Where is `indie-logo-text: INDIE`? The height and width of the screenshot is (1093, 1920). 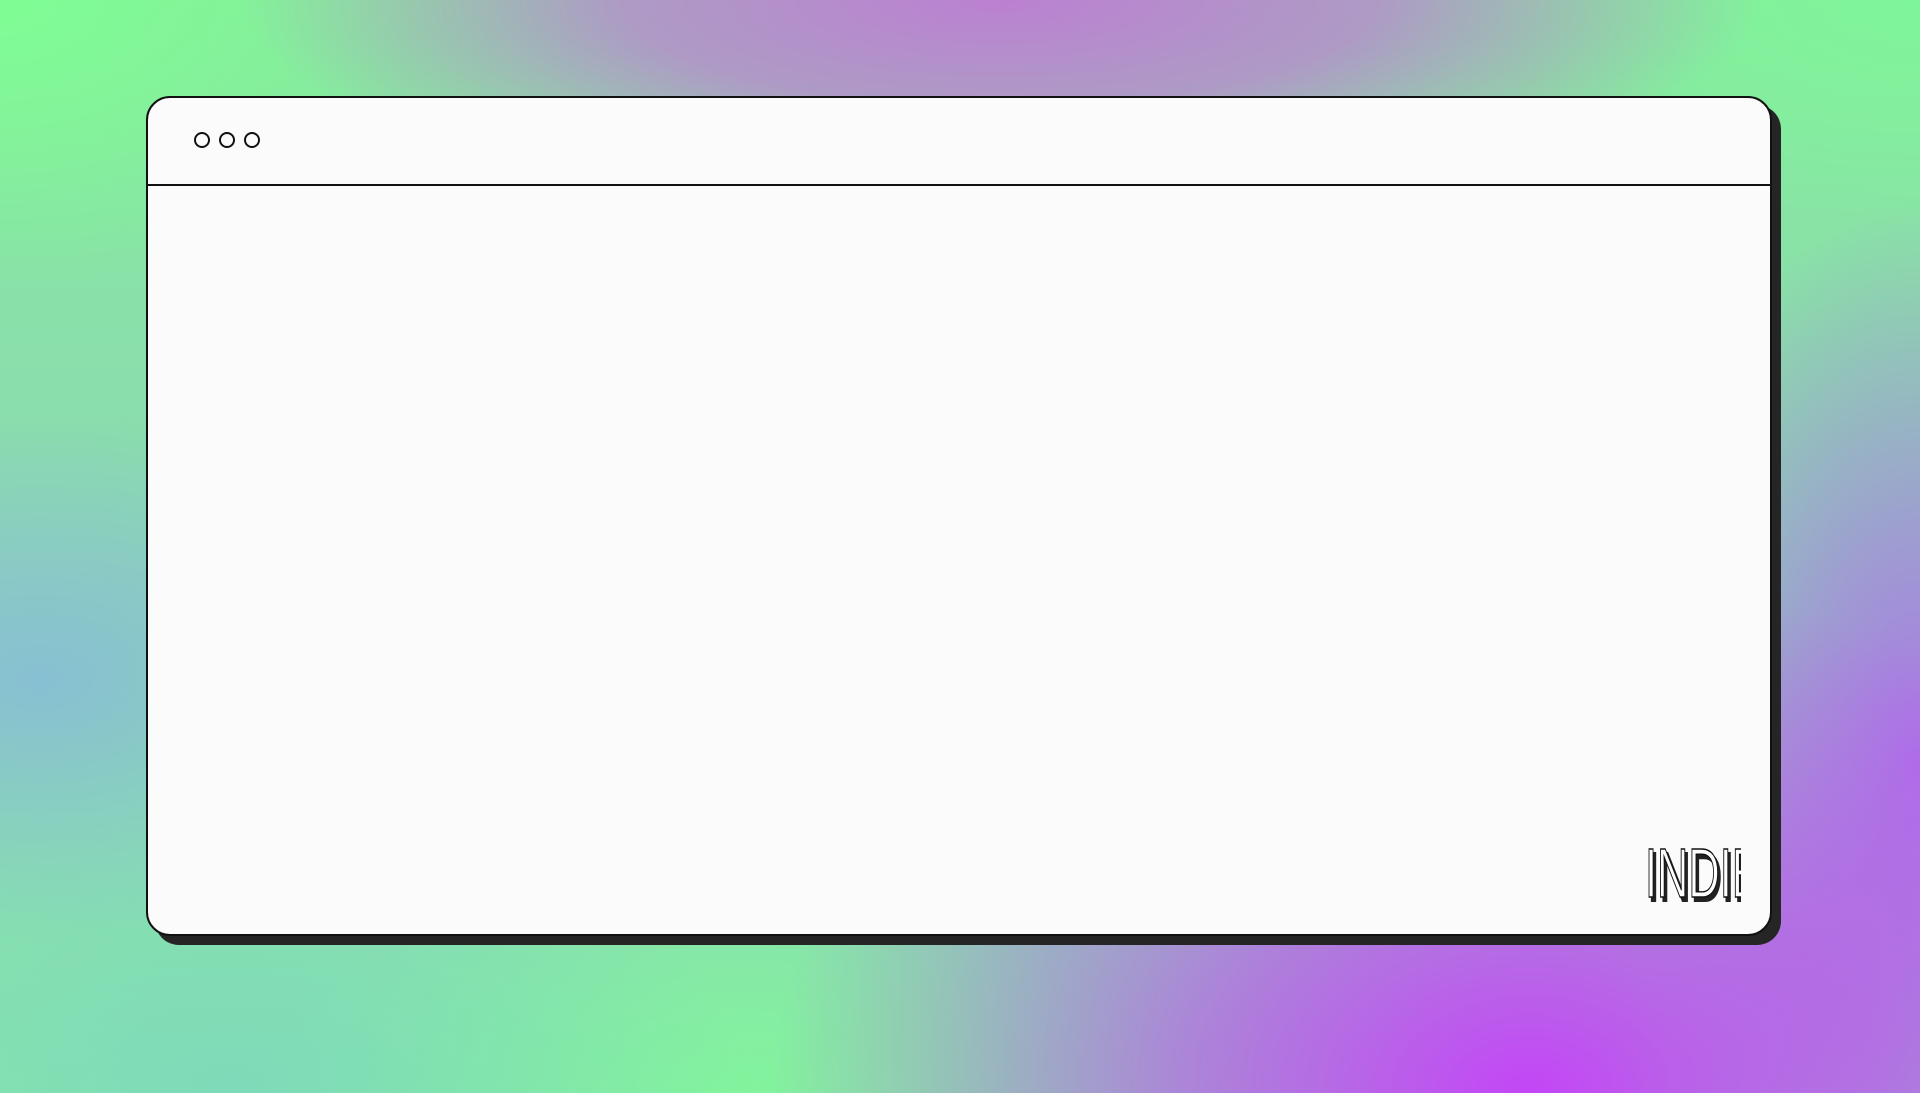
indie-logo-text: INDIE is located at coordinates (1693, 875).